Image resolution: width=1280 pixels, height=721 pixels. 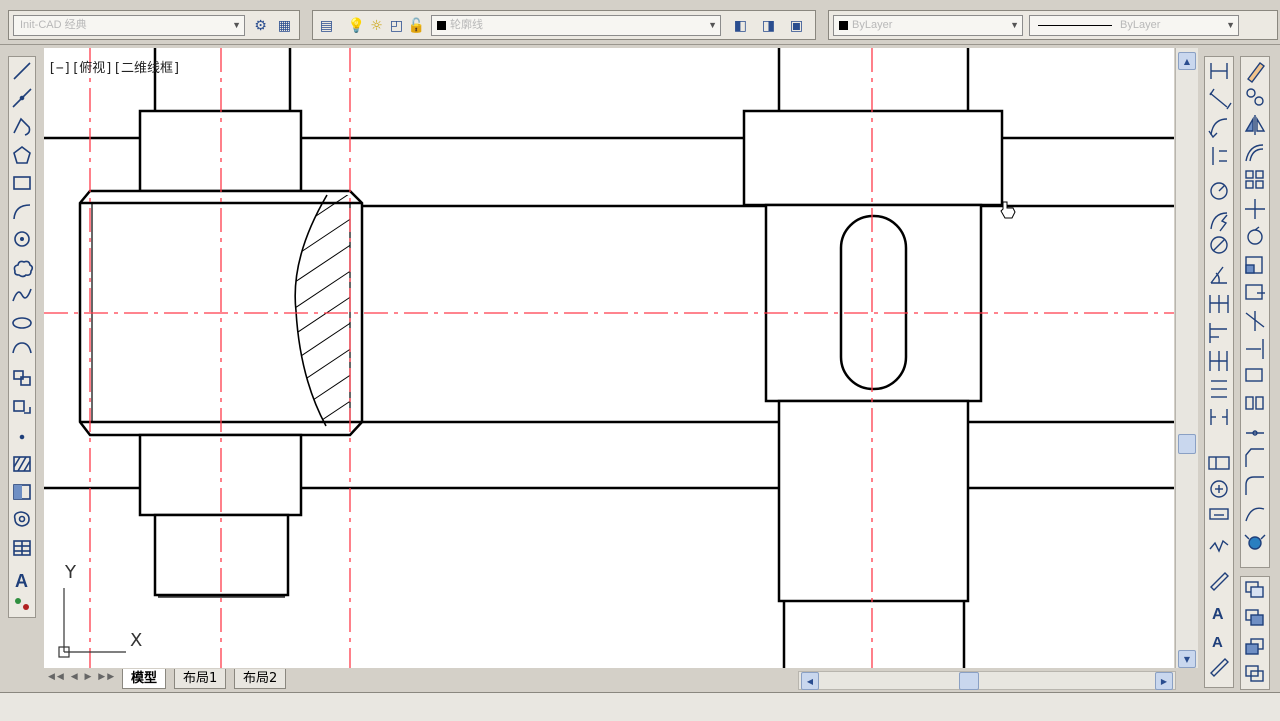 I want to click on dim-update-icon: A, so click(x=1217, y=642).